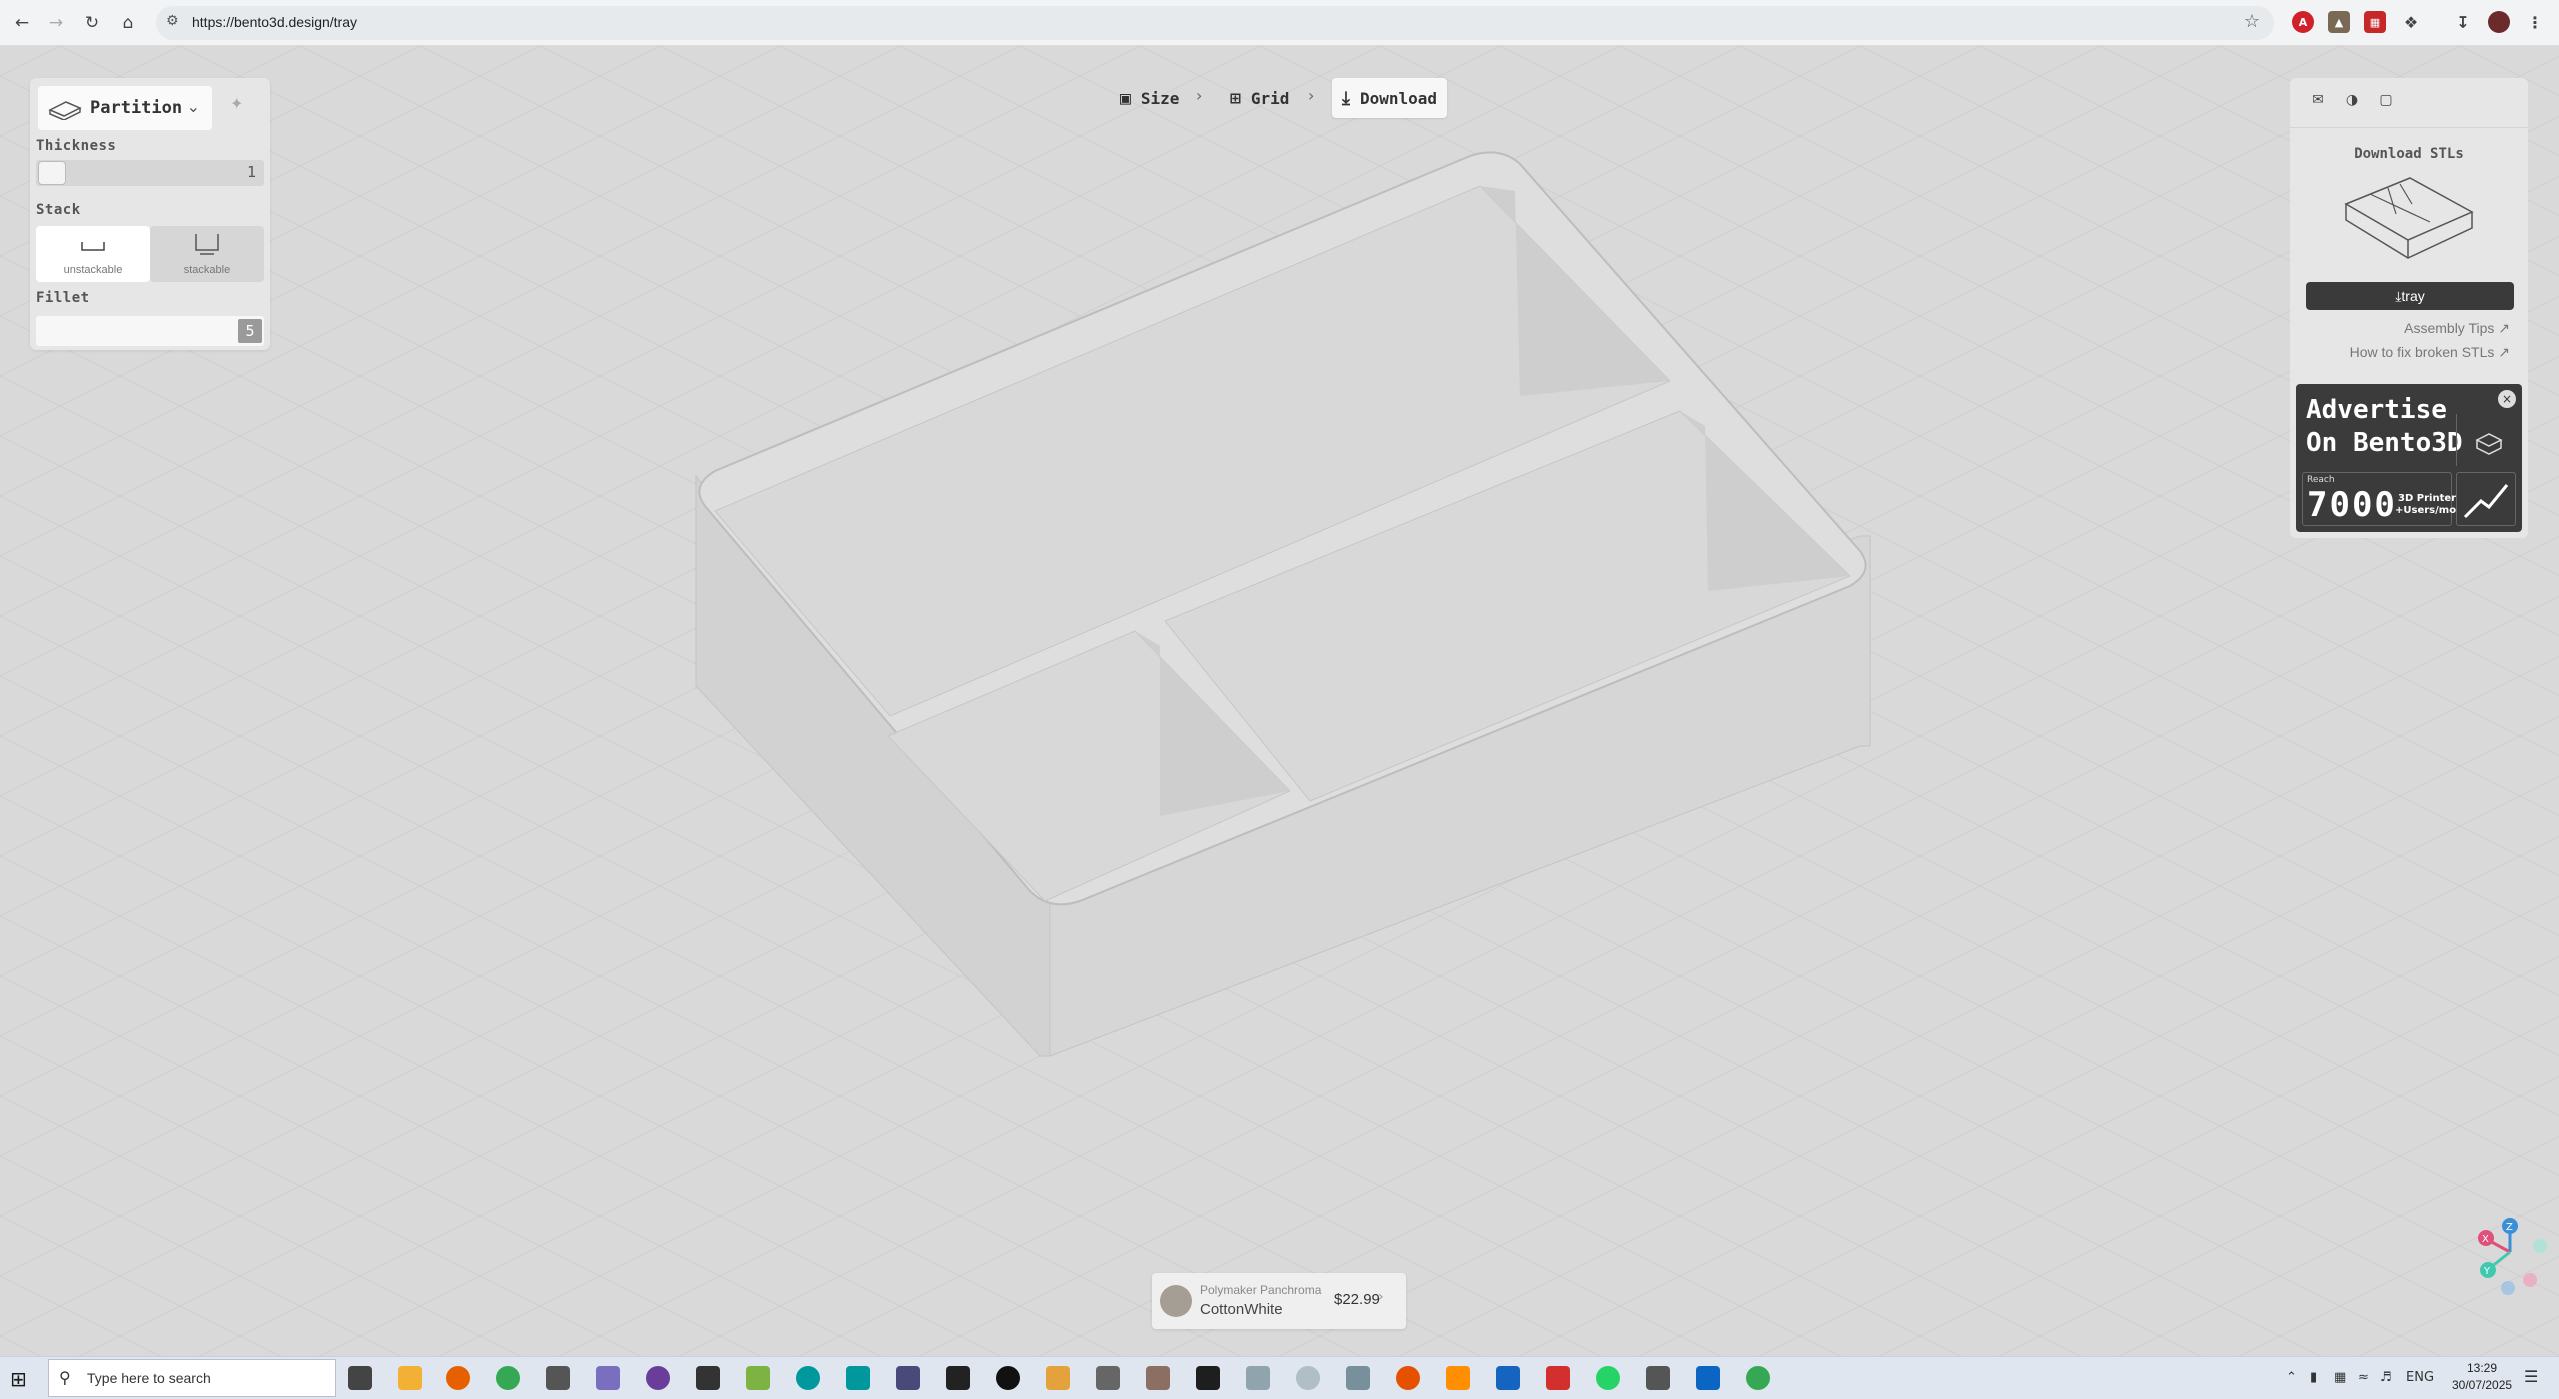  I want to click on part-select-dropdown: Partition ⌄, so click(125, 108).